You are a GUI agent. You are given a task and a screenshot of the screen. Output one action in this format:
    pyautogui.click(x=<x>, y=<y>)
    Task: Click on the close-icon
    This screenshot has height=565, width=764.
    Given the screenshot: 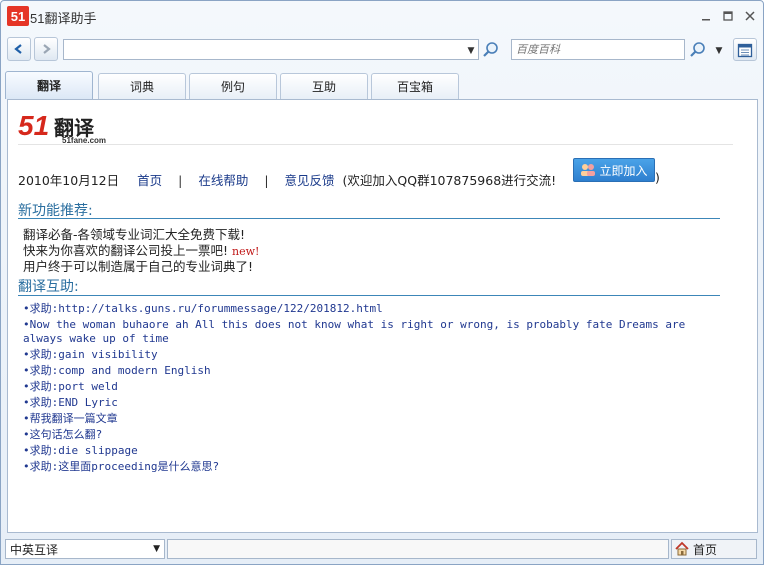 What is the action you would take?
    pyautogui.click(x=750, y=16)
    